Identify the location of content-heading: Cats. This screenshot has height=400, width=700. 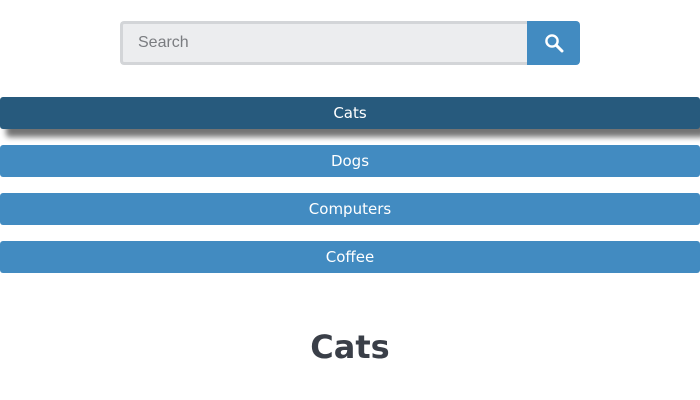
(350, 347).